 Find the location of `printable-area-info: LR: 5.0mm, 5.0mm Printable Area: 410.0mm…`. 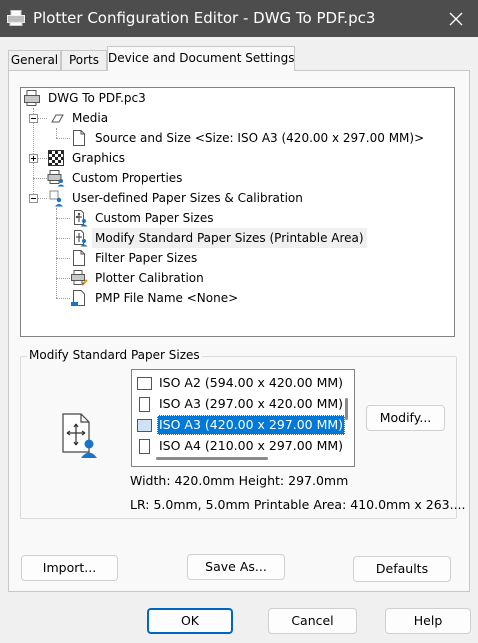

printable-area-info: LR: 5.0mm, 5.0mm Printable Area: 410.0mm… is located at coordinates (298, 504).